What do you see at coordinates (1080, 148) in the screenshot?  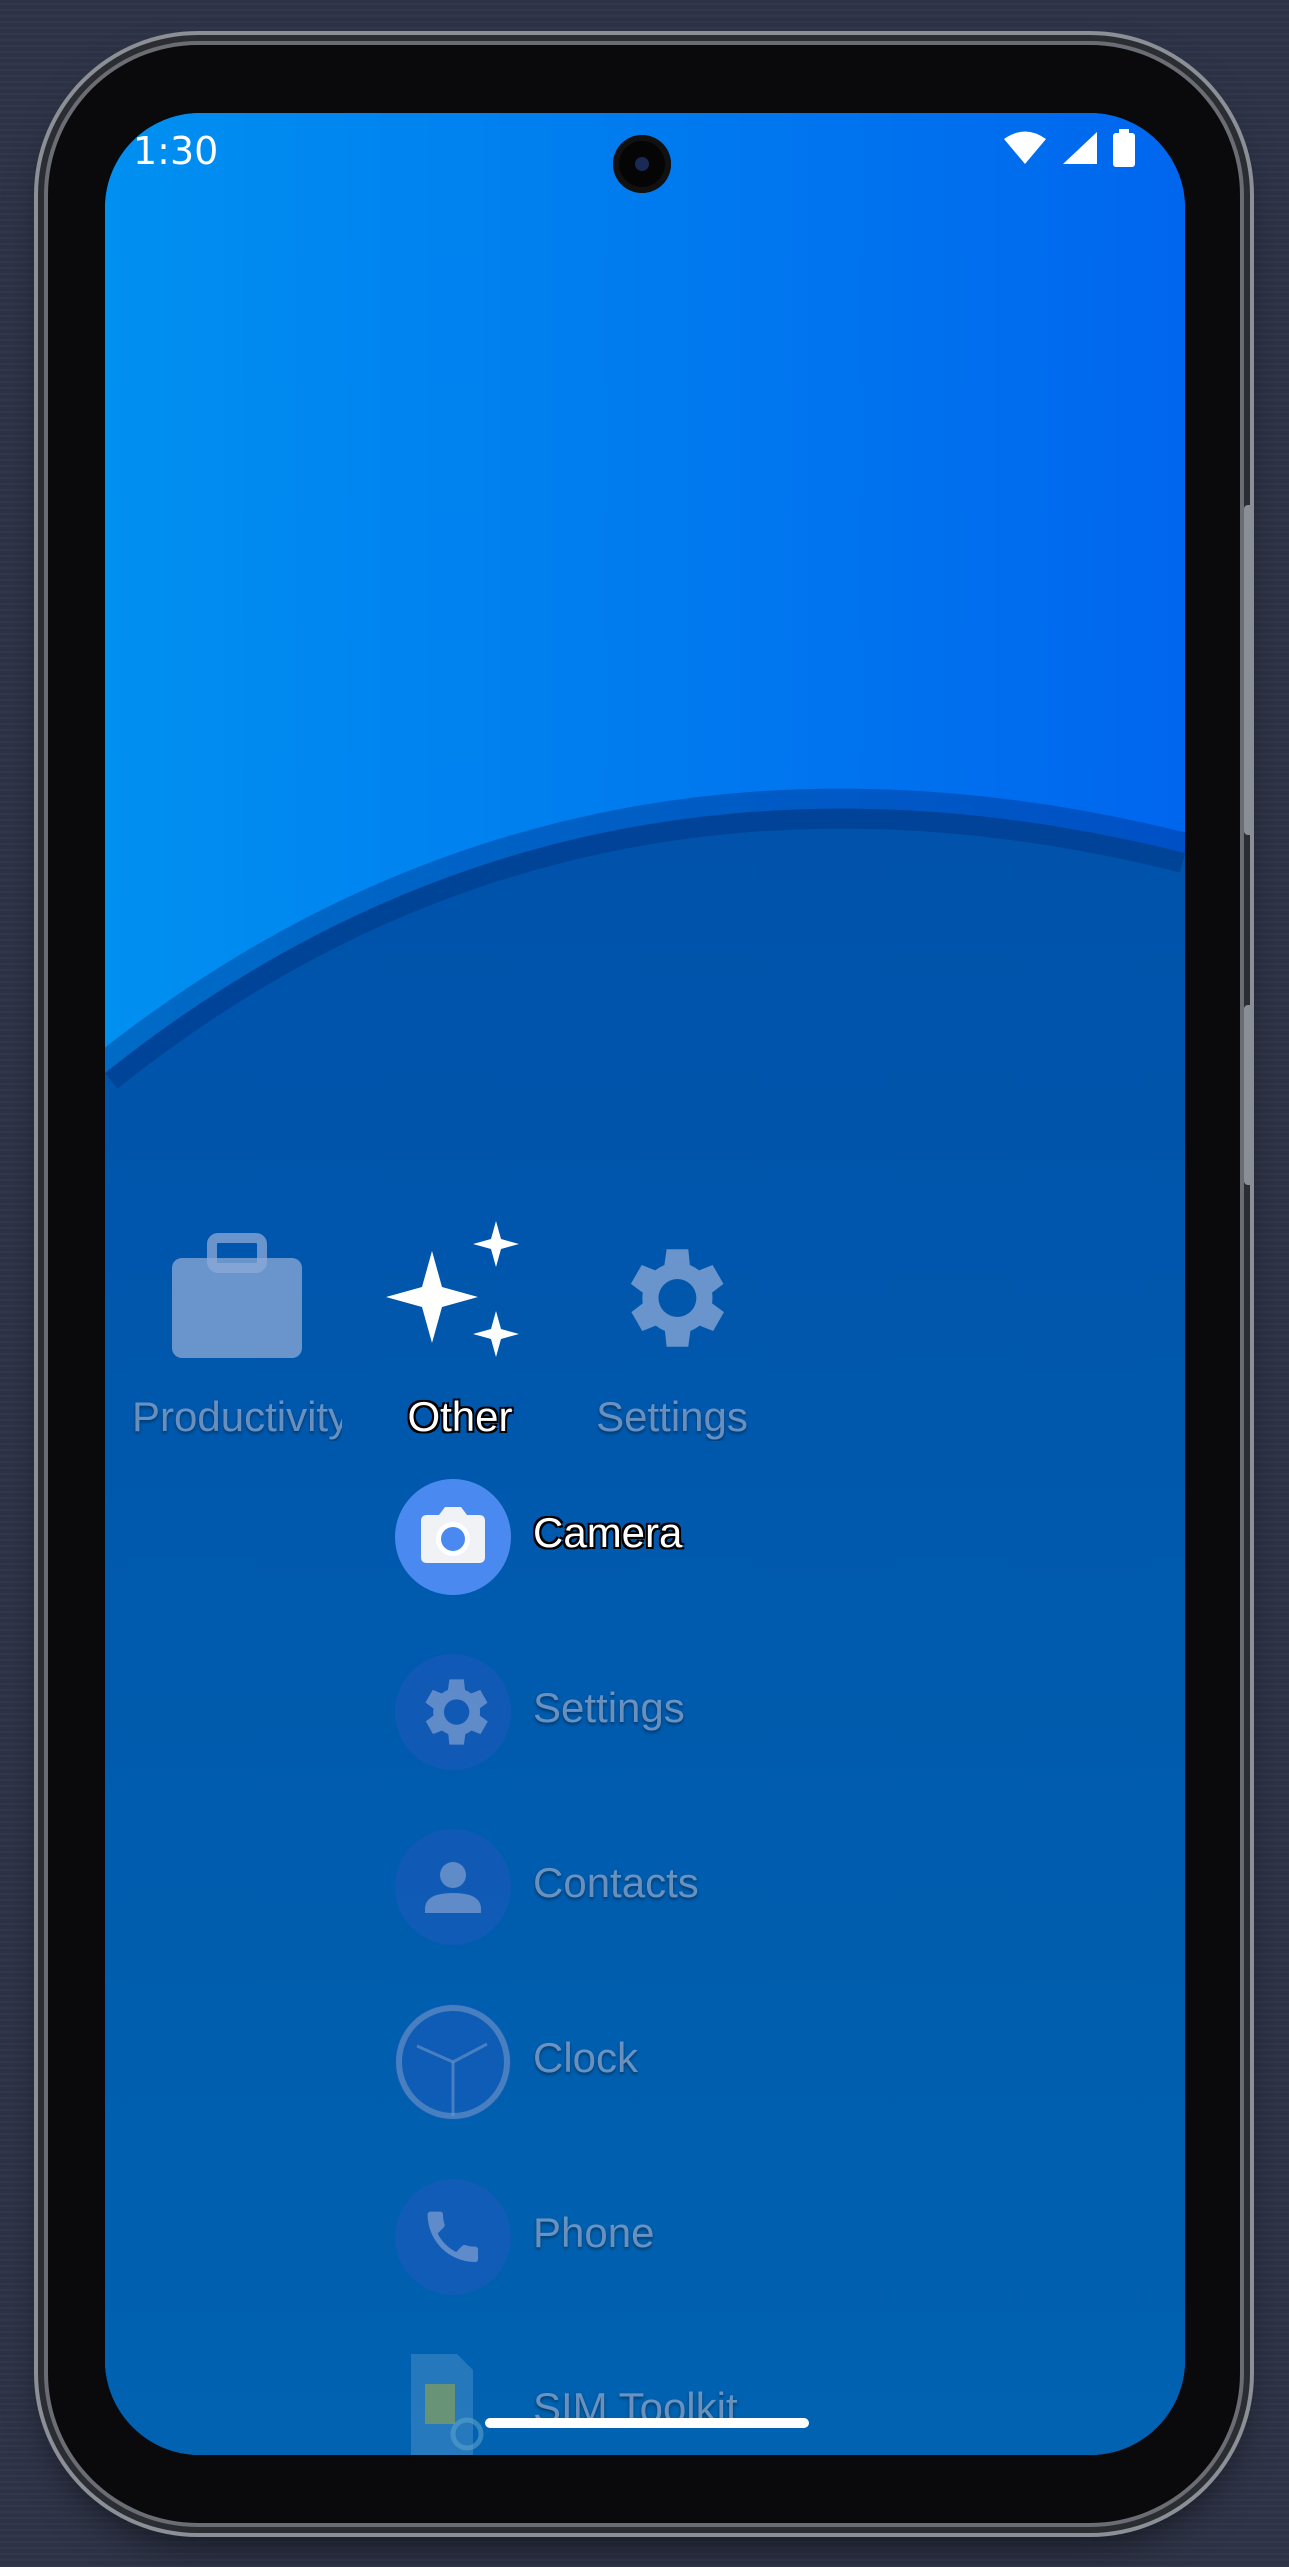 I see `signal-icon` at bounding box center [1080, 148].